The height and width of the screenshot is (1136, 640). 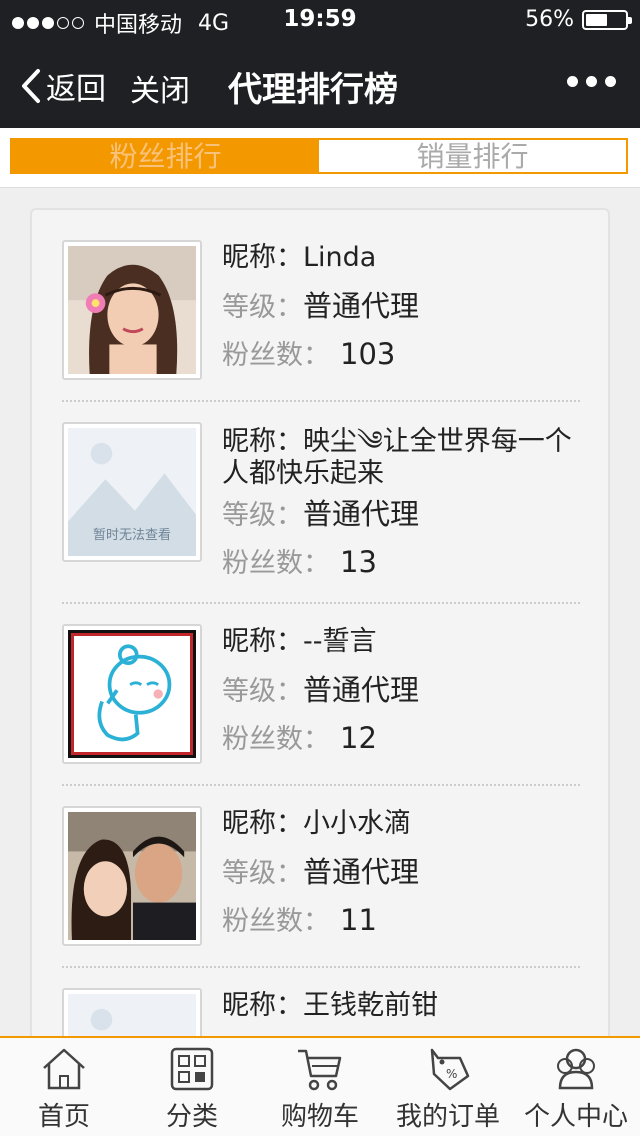 I want to click on agent-info: 昵称：Linda 等级：普通代理 粉丝数： 103, so click(x=320, y=306).